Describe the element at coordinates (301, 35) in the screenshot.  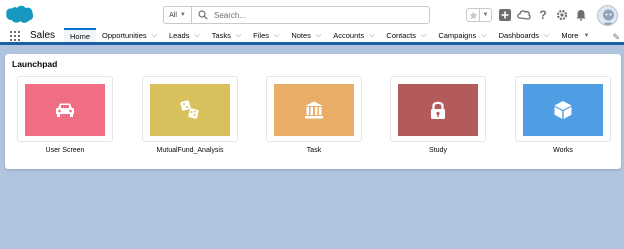
I see `tab-label: Notes` at that location.